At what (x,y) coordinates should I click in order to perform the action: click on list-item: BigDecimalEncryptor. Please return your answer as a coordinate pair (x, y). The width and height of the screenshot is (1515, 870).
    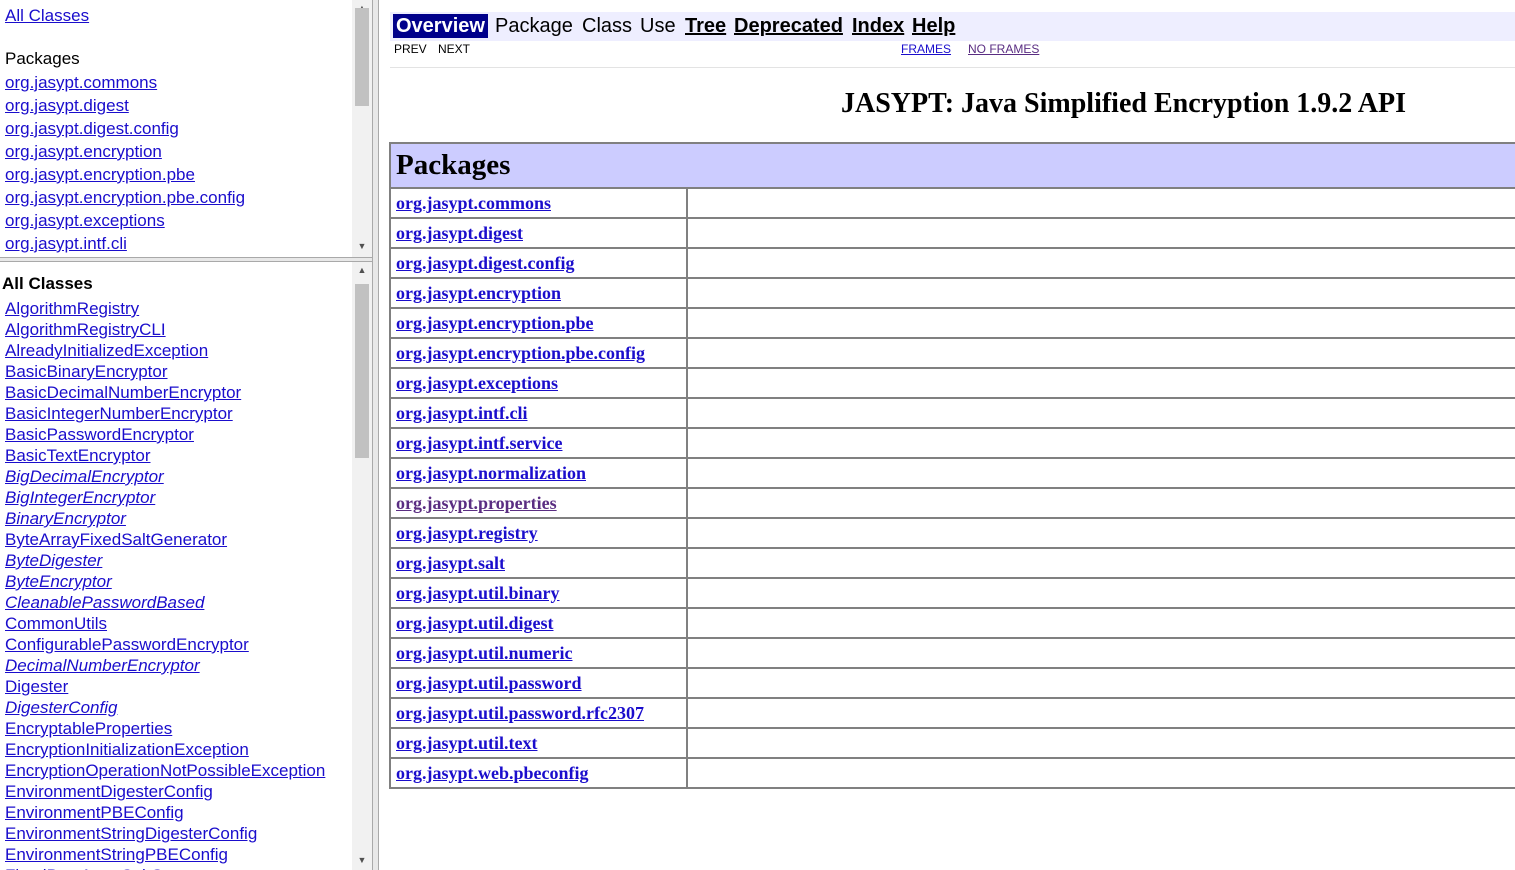
    Looking at the image, I should click on (165, 476).